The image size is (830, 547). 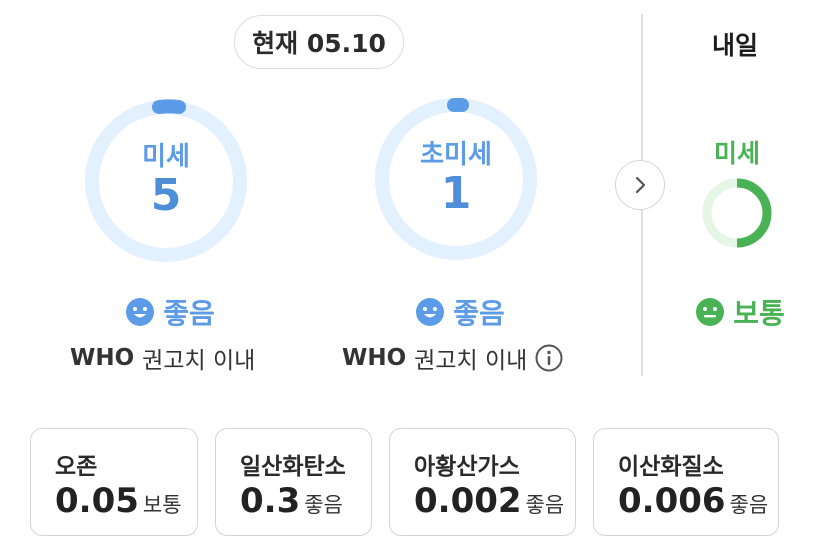 What do you see at coordinates (672, 501) in the screenshot?
I see `pollutant-value: 0.006` at bounding box center [672, 501].